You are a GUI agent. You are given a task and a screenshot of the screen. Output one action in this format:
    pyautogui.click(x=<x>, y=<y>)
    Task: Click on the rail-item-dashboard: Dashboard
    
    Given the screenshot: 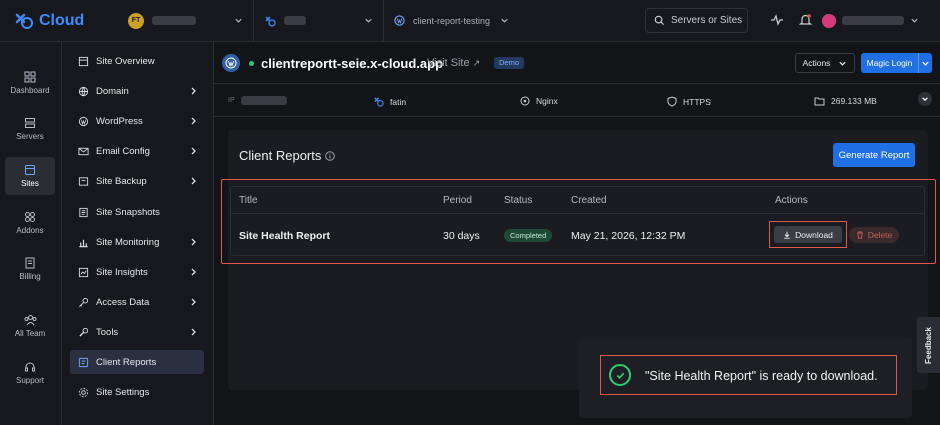 What is the action you would take?
    pyautogui.click(x=30, y=83)
    